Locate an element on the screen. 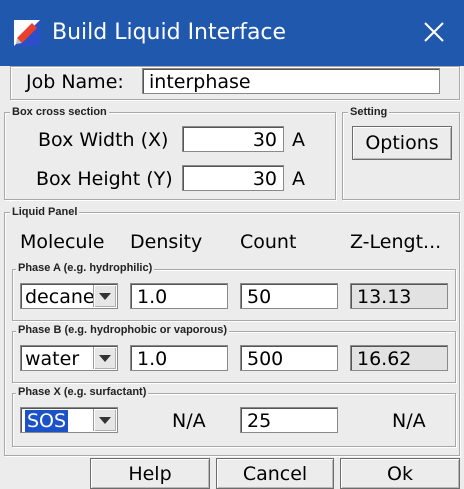 The height and width of the screenshot is (489, 464). close-icon is located at coordinates (434, 32).